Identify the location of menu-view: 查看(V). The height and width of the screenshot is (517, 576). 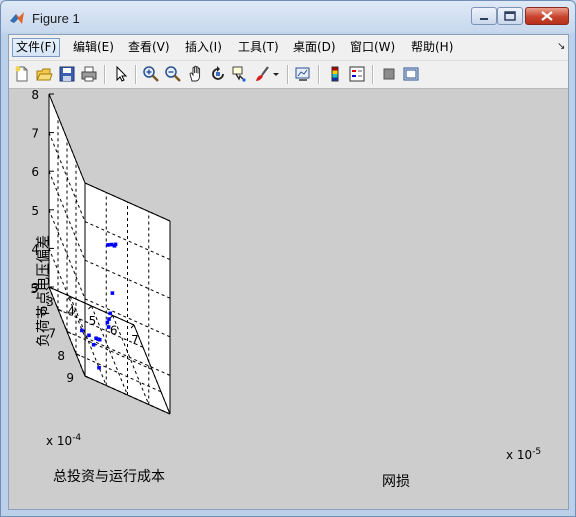
(149, 47).